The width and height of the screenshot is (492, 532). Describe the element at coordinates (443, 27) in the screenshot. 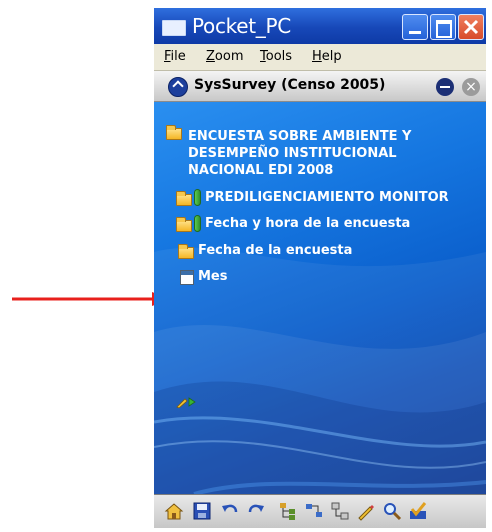

I see `maximize-button` at that location.